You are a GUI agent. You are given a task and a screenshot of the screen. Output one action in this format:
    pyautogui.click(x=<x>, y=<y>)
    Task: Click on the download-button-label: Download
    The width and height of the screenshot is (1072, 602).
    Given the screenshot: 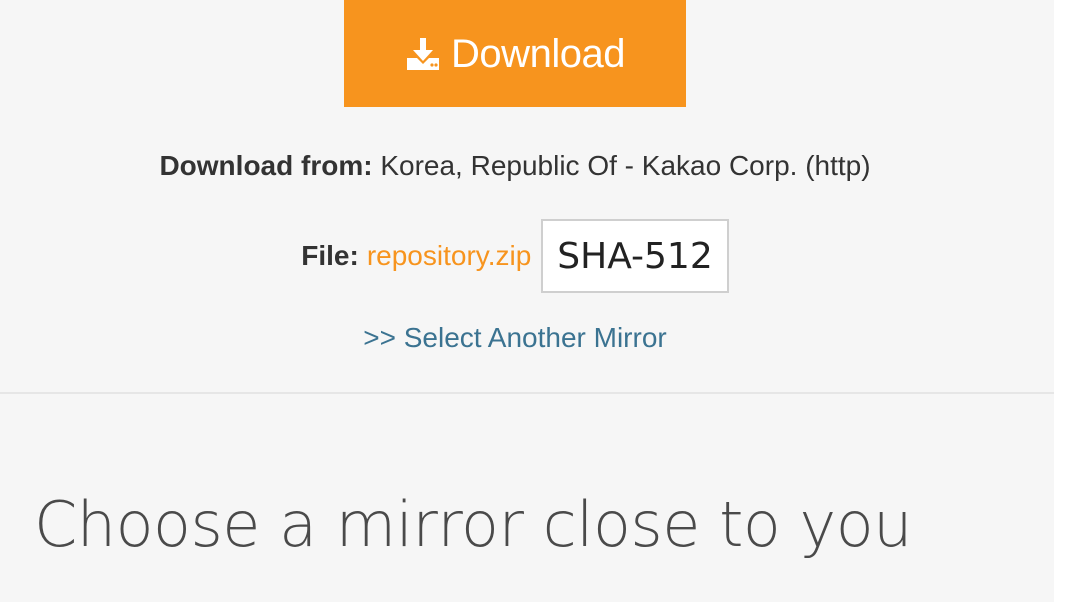 What is the action you would take?
    pyautogui.click(x=538, y=53)
    